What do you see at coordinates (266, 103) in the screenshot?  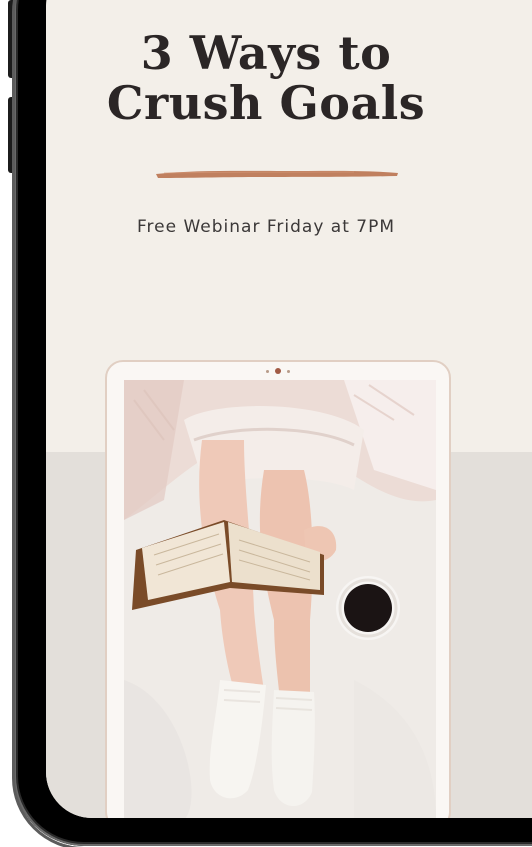 I see `title-line-2: Crush Goals` at bounding box center [266, 103].